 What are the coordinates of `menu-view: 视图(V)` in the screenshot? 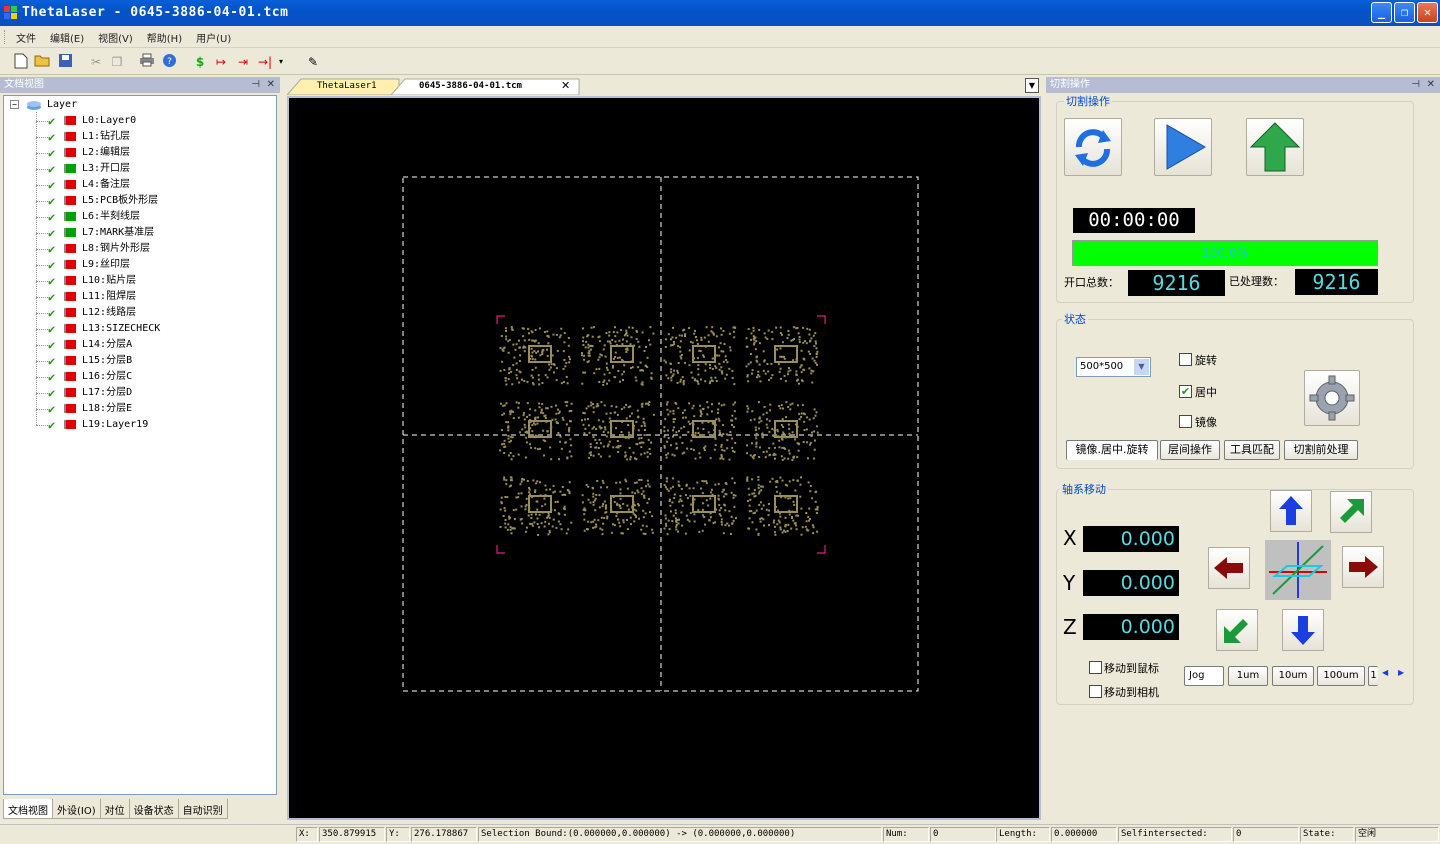 It's located at (115, 35).